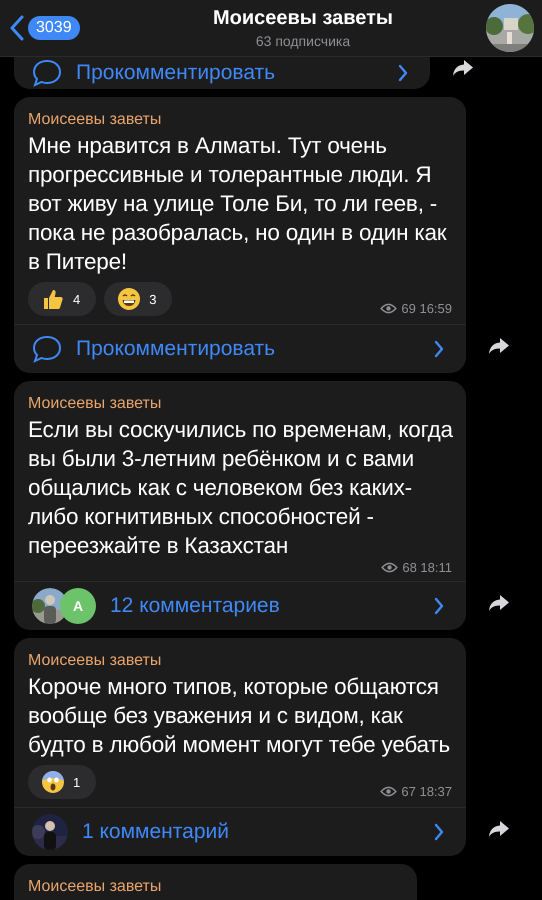 The height and width of the screenshot is (900, 542). What do you see at coordinates (416, 567) in the screenshot?
I see `view-count-and-time: 68 18:11` at bounding box center [416, 567].